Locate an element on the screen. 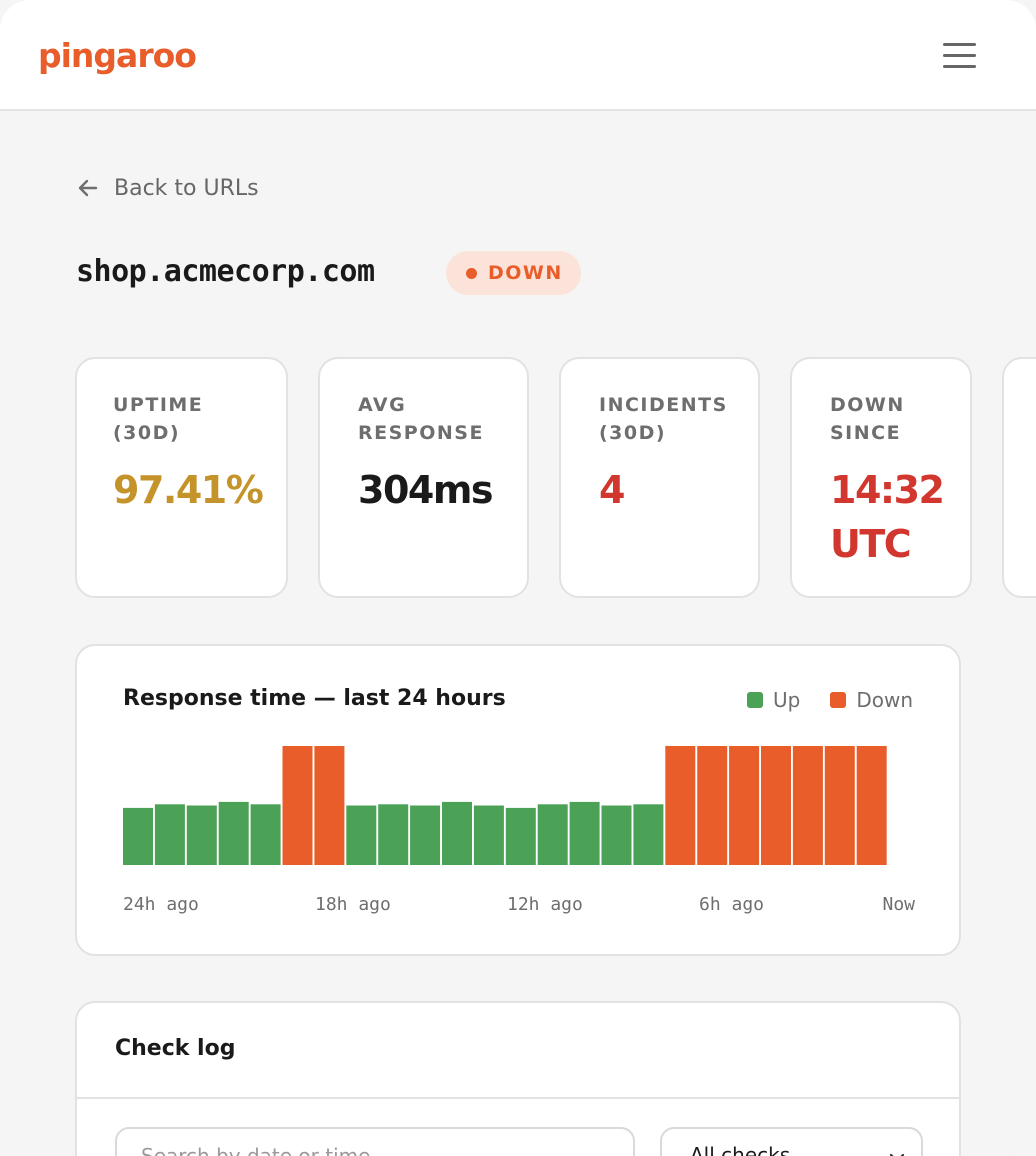 This screenshot has width=1036, height=1156. stat-card-avg-response: AVG RESPONSE 304ms is located at coordinates (423, 477).